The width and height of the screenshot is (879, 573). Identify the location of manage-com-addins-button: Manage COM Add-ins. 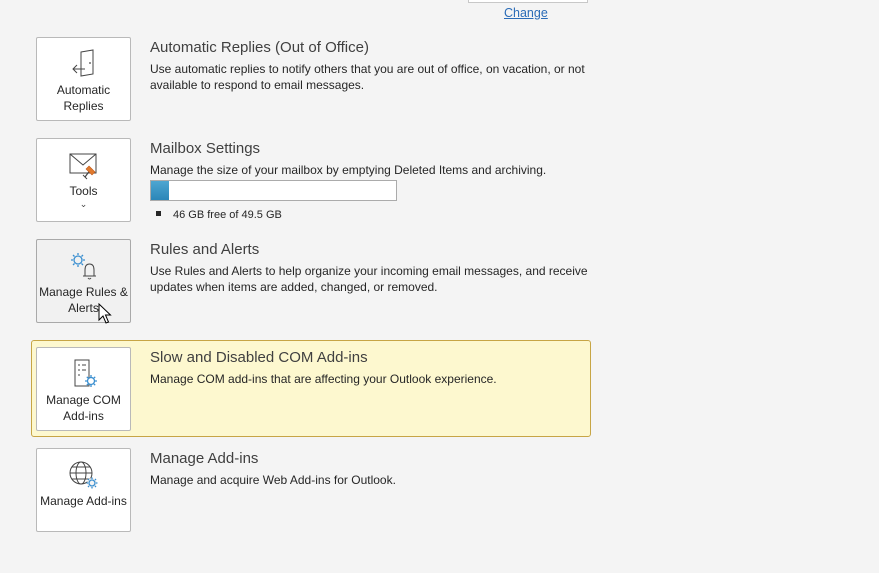
(83, 389).